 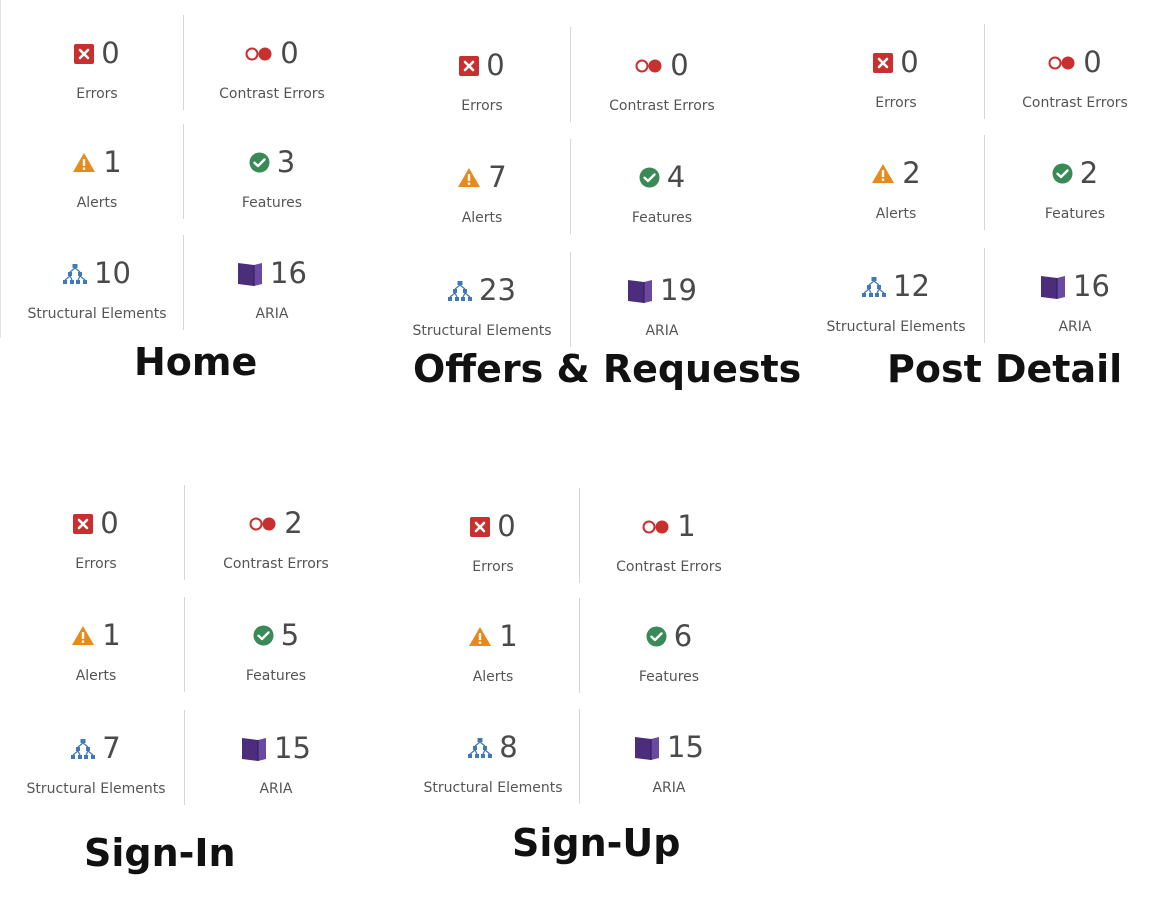 I want to click on page-caption-home: Home, so click(x=196, y=362).